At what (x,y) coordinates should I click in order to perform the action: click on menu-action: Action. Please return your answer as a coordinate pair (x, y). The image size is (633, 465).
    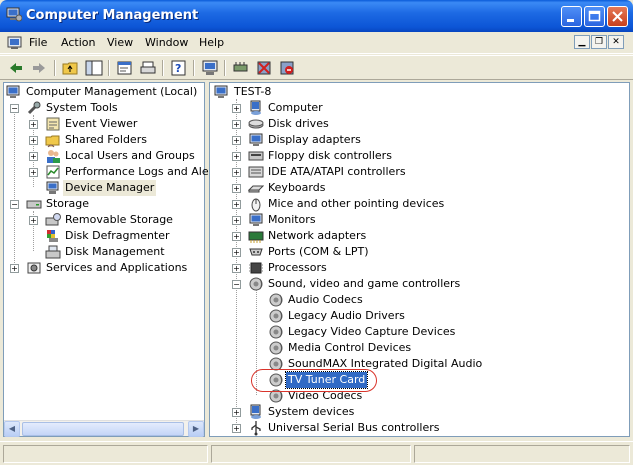
    Looking at the image, I should click on (78, 42).